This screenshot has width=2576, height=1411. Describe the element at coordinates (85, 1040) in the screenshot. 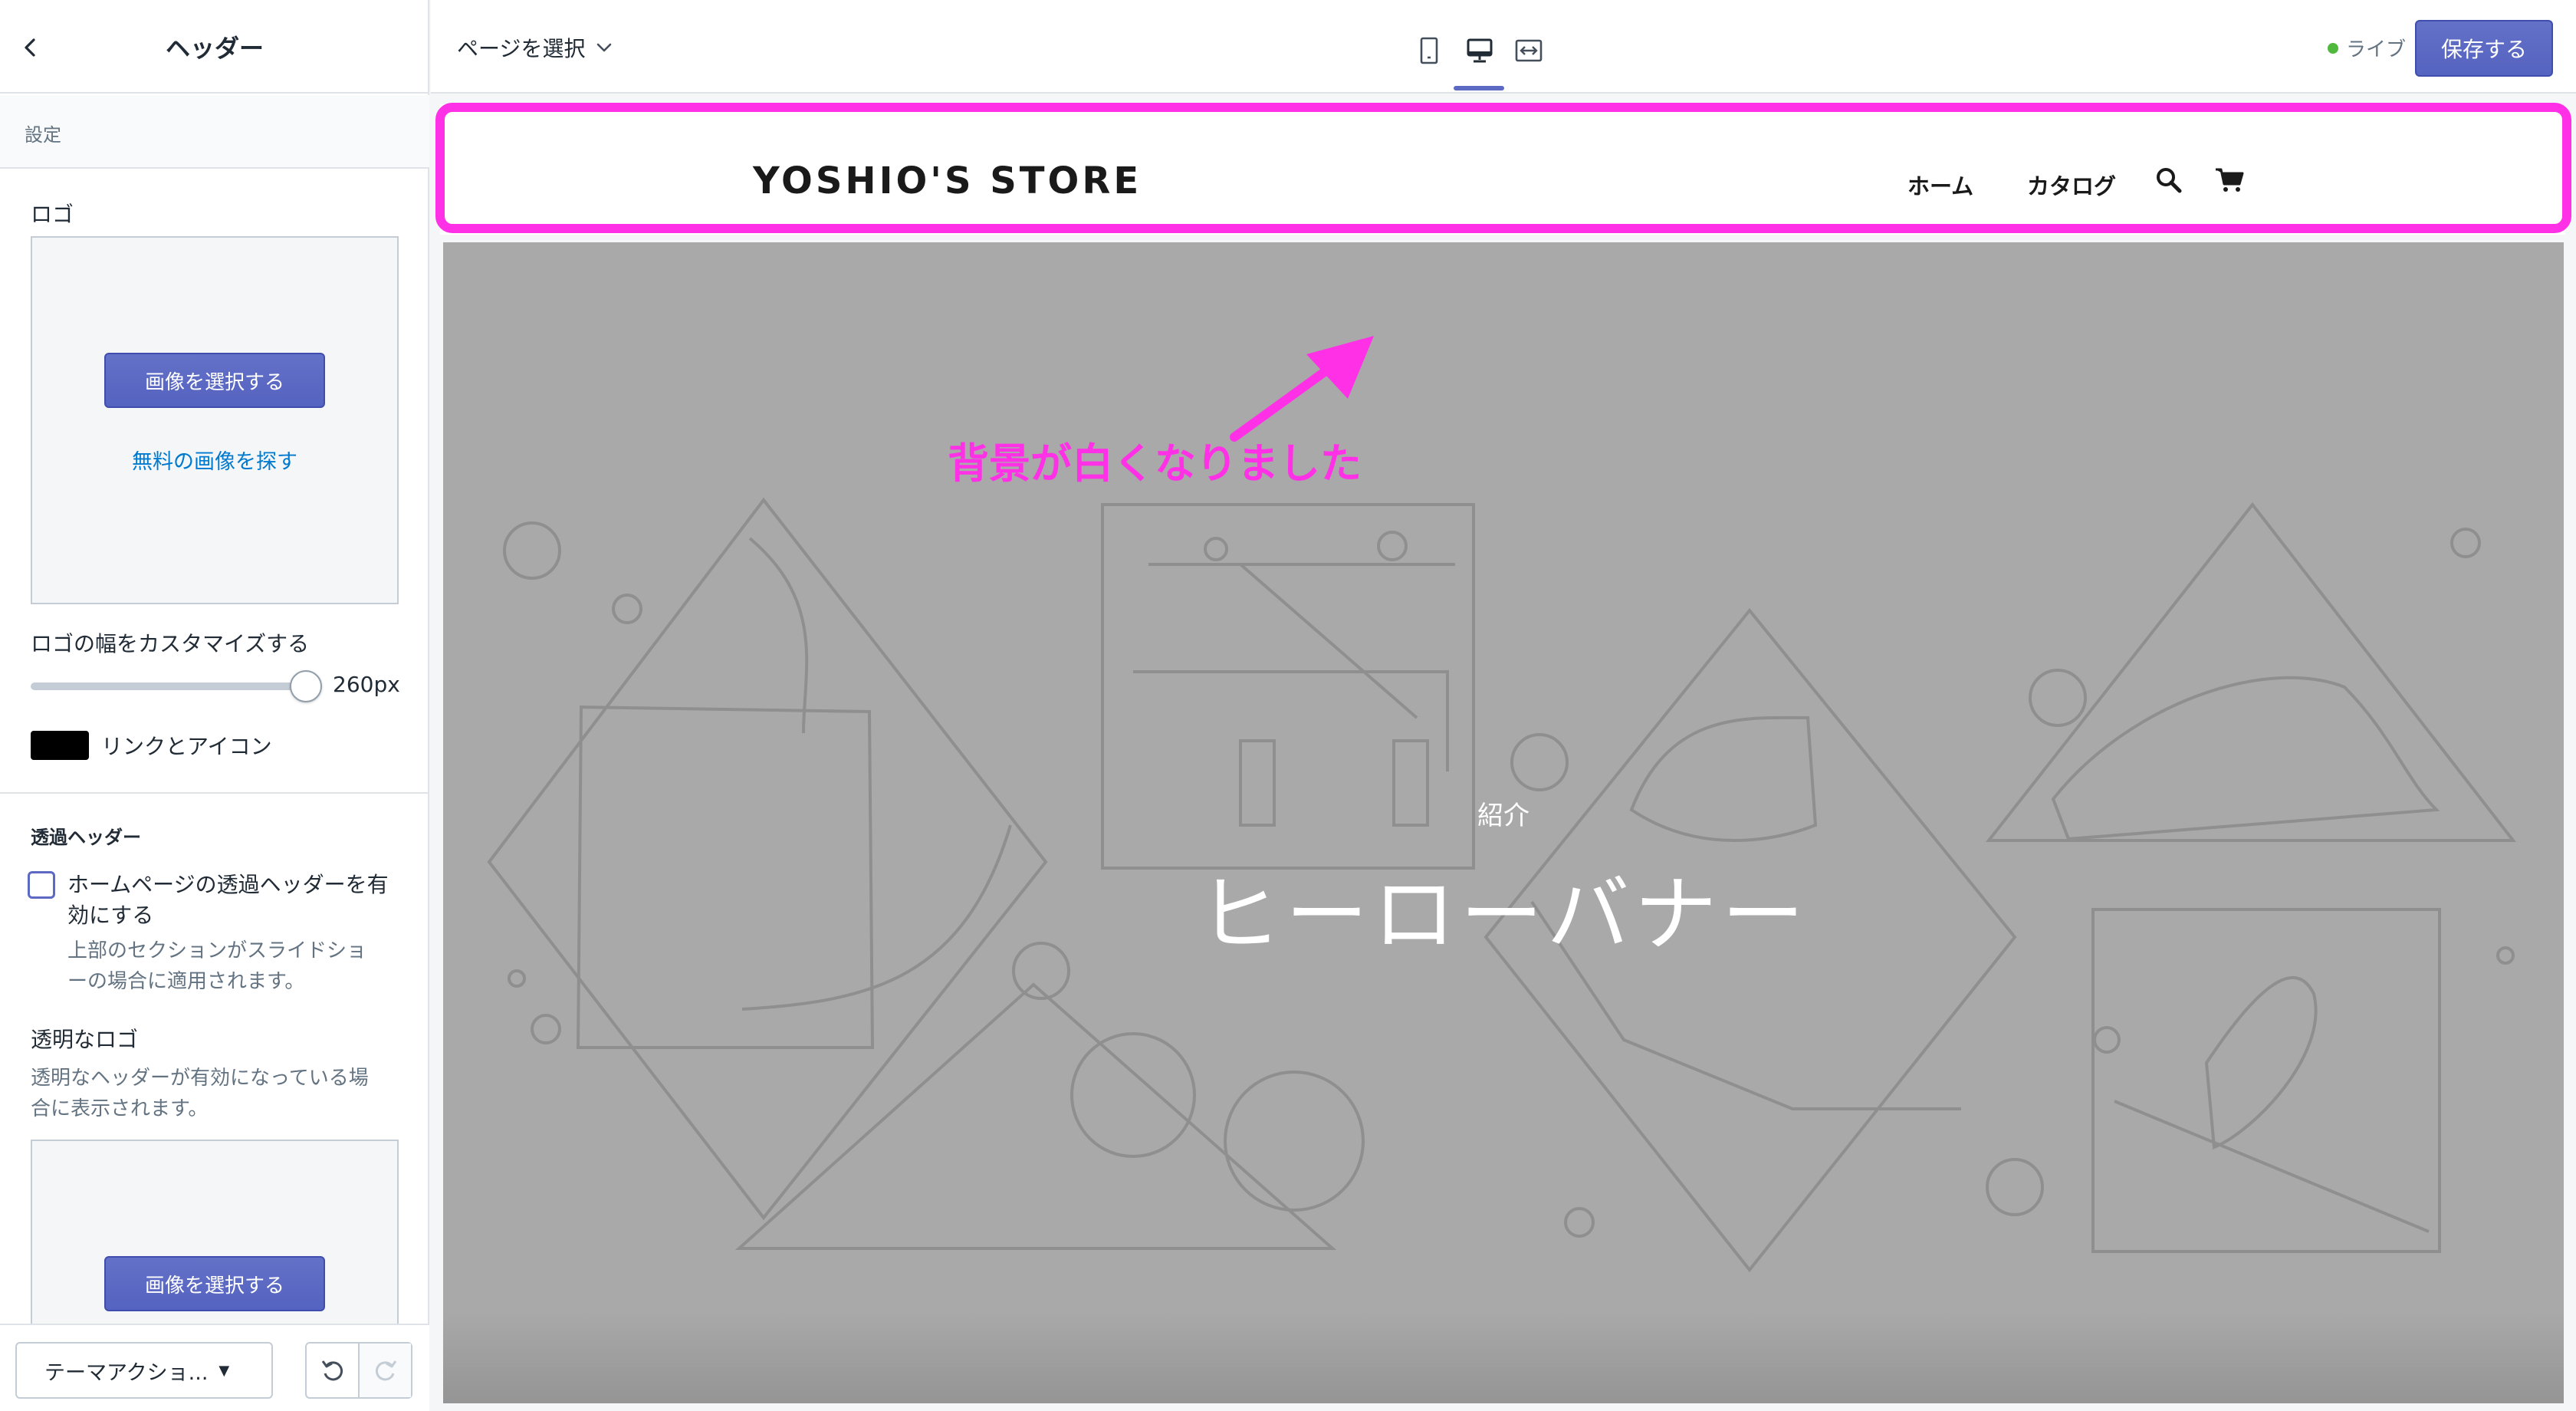

I see `transparent-logo-label: 透明なロゴ` at that location.